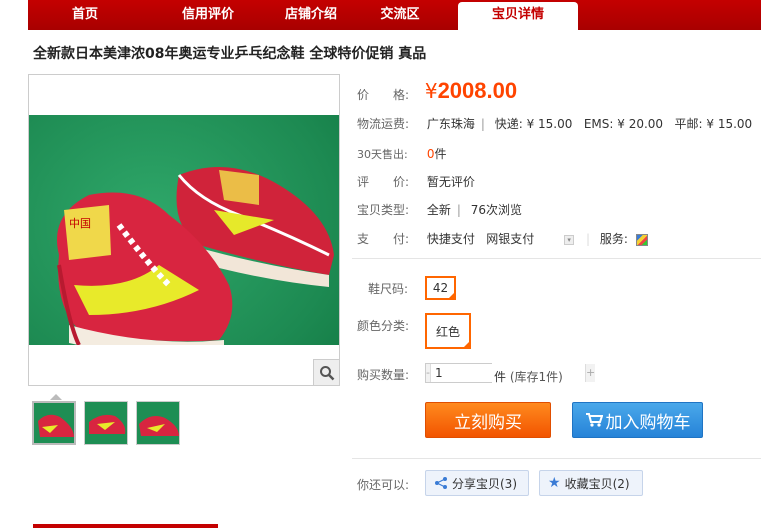 The width and height of the screenshot is (761, 528). I want to click on item-type-row: 宝贝类型: 全新 | 76次浏览, so click(439, 210).